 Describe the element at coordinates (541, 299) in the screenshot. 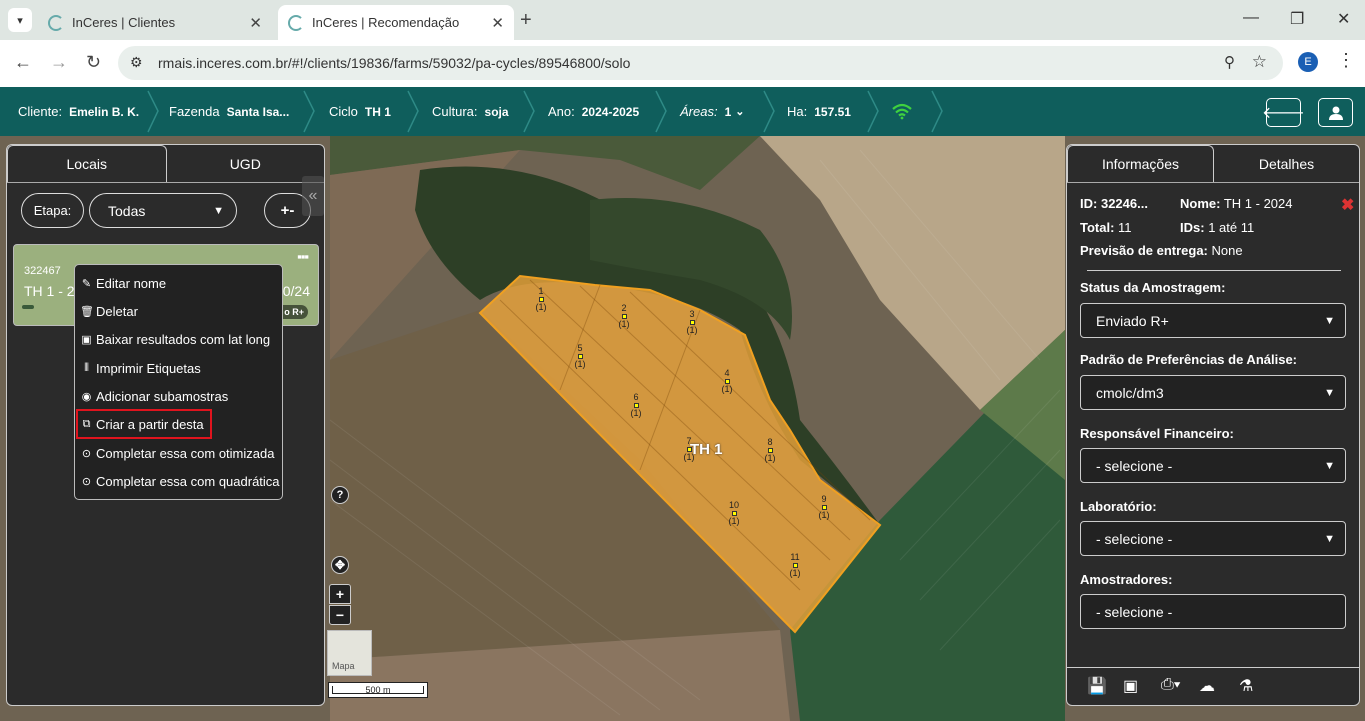

I see `sample-point-1: 1 (1)` at that location.